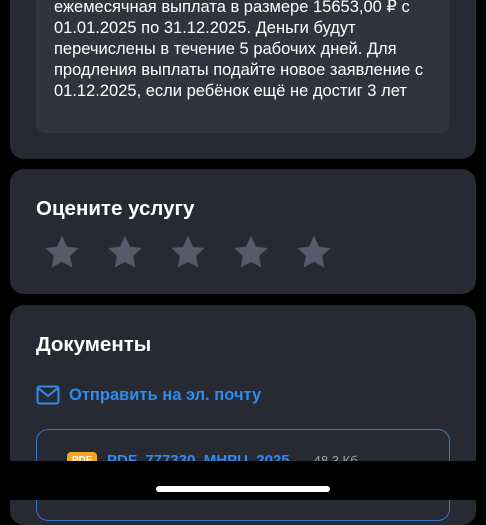 The image size is (486, 525). Describe the element at coordinates (94, 344) in the screenshot. I see `documents-title: Документы` at that location.